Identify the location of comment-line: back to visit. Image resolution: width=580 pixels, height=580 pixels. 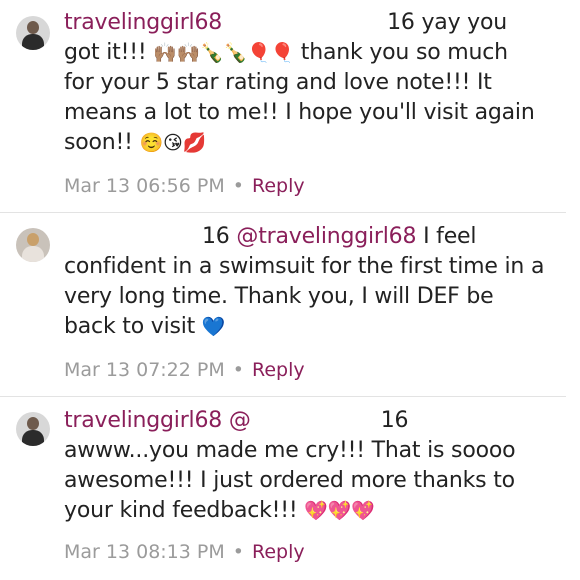
(130, 326).